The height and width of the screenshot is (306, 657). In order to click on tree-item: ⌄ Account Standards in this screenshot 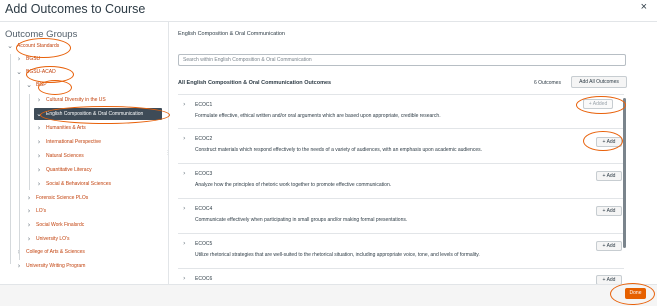, I will do `click(32, 46)`.